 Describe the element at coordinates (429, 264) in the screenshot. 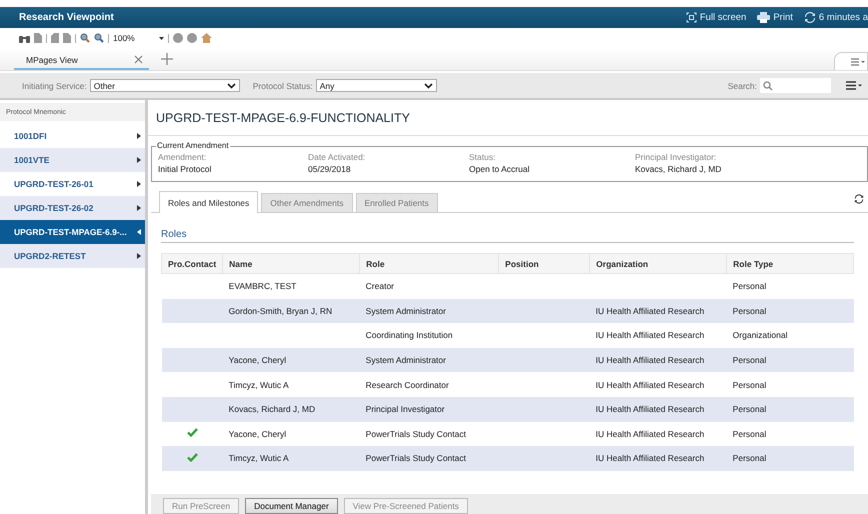

I see `column-header: Role` at that location.